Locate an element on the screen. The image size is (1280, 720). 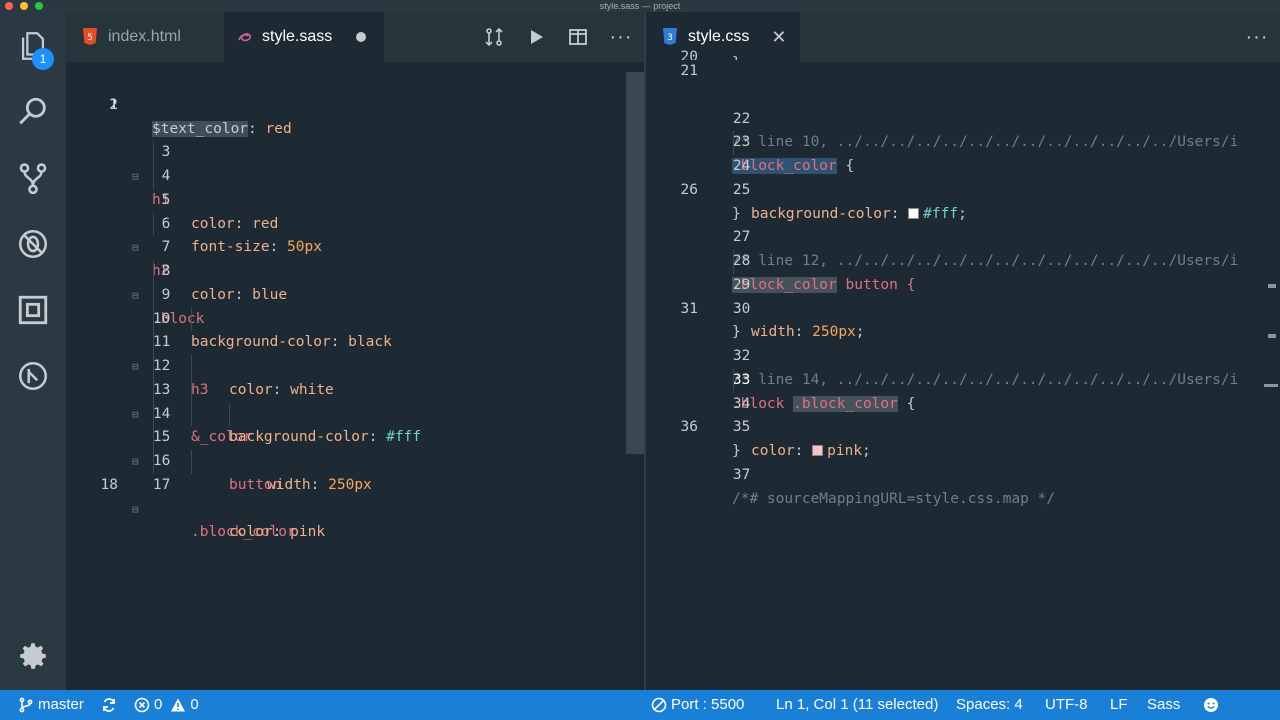
indentation: Spaces: 4 is located at coordinates (989, 705).